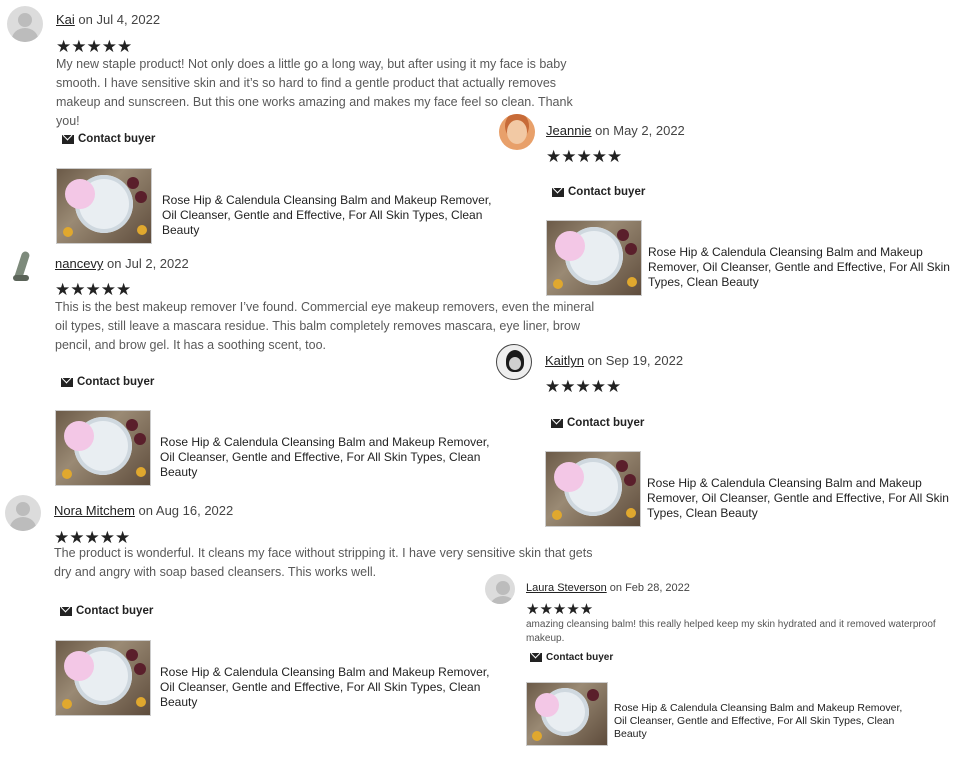  What do you see at coordinates (566, 588) in the screenshot?
I see `reviewer-name-link: Laura Steverson` at bounding box center [566, 588].